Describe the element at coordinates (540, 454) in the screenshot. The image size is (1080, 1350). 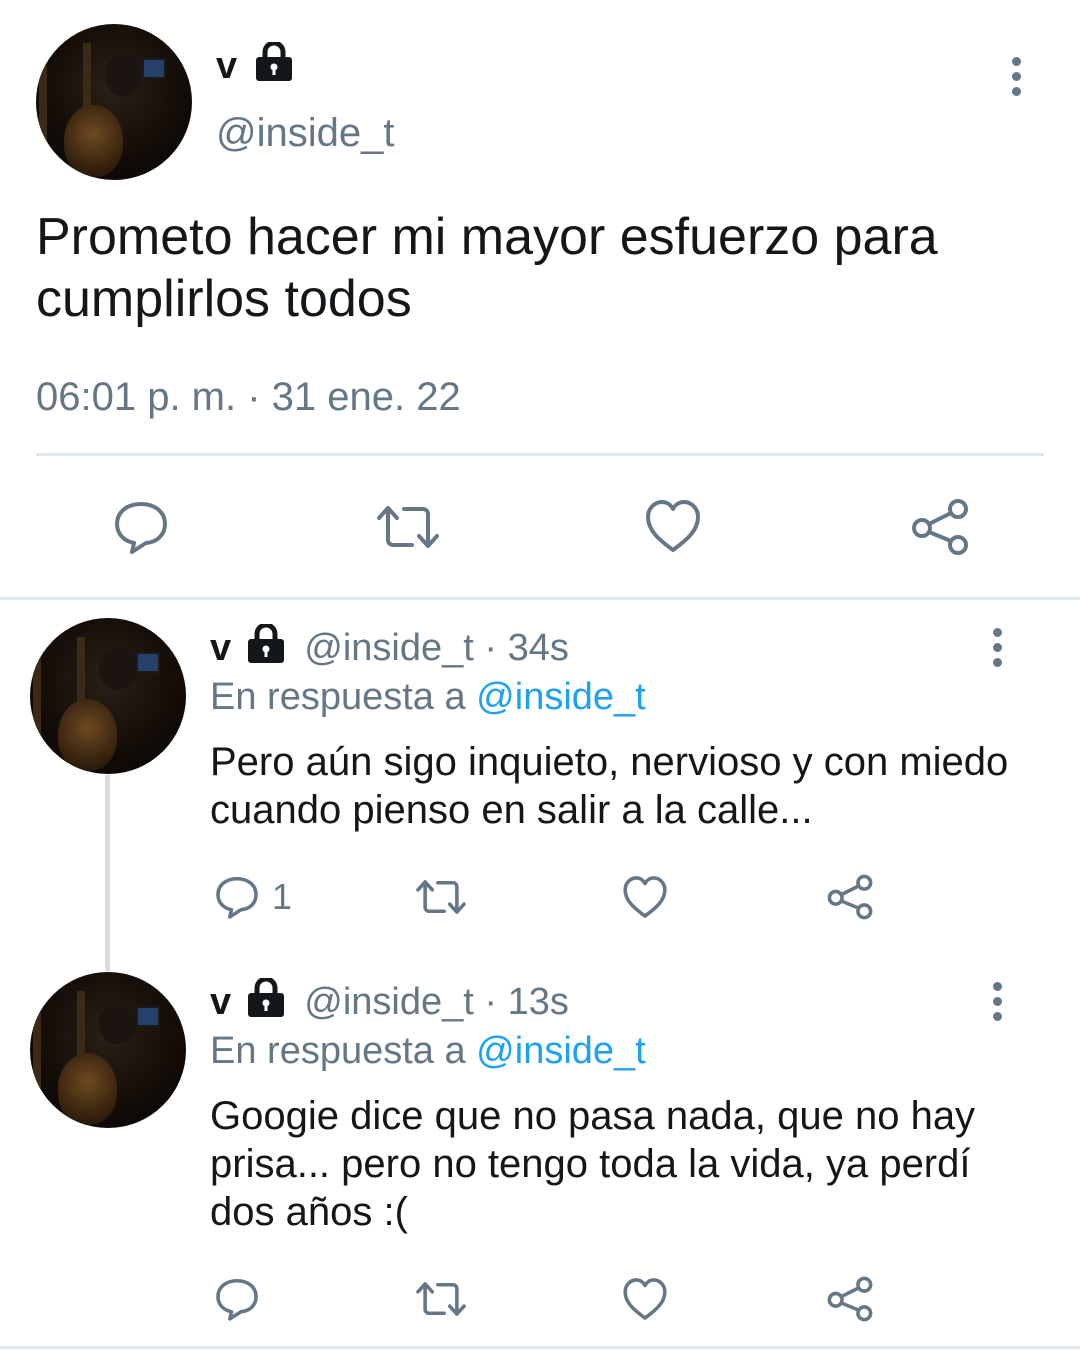
I see `divider` at that location.